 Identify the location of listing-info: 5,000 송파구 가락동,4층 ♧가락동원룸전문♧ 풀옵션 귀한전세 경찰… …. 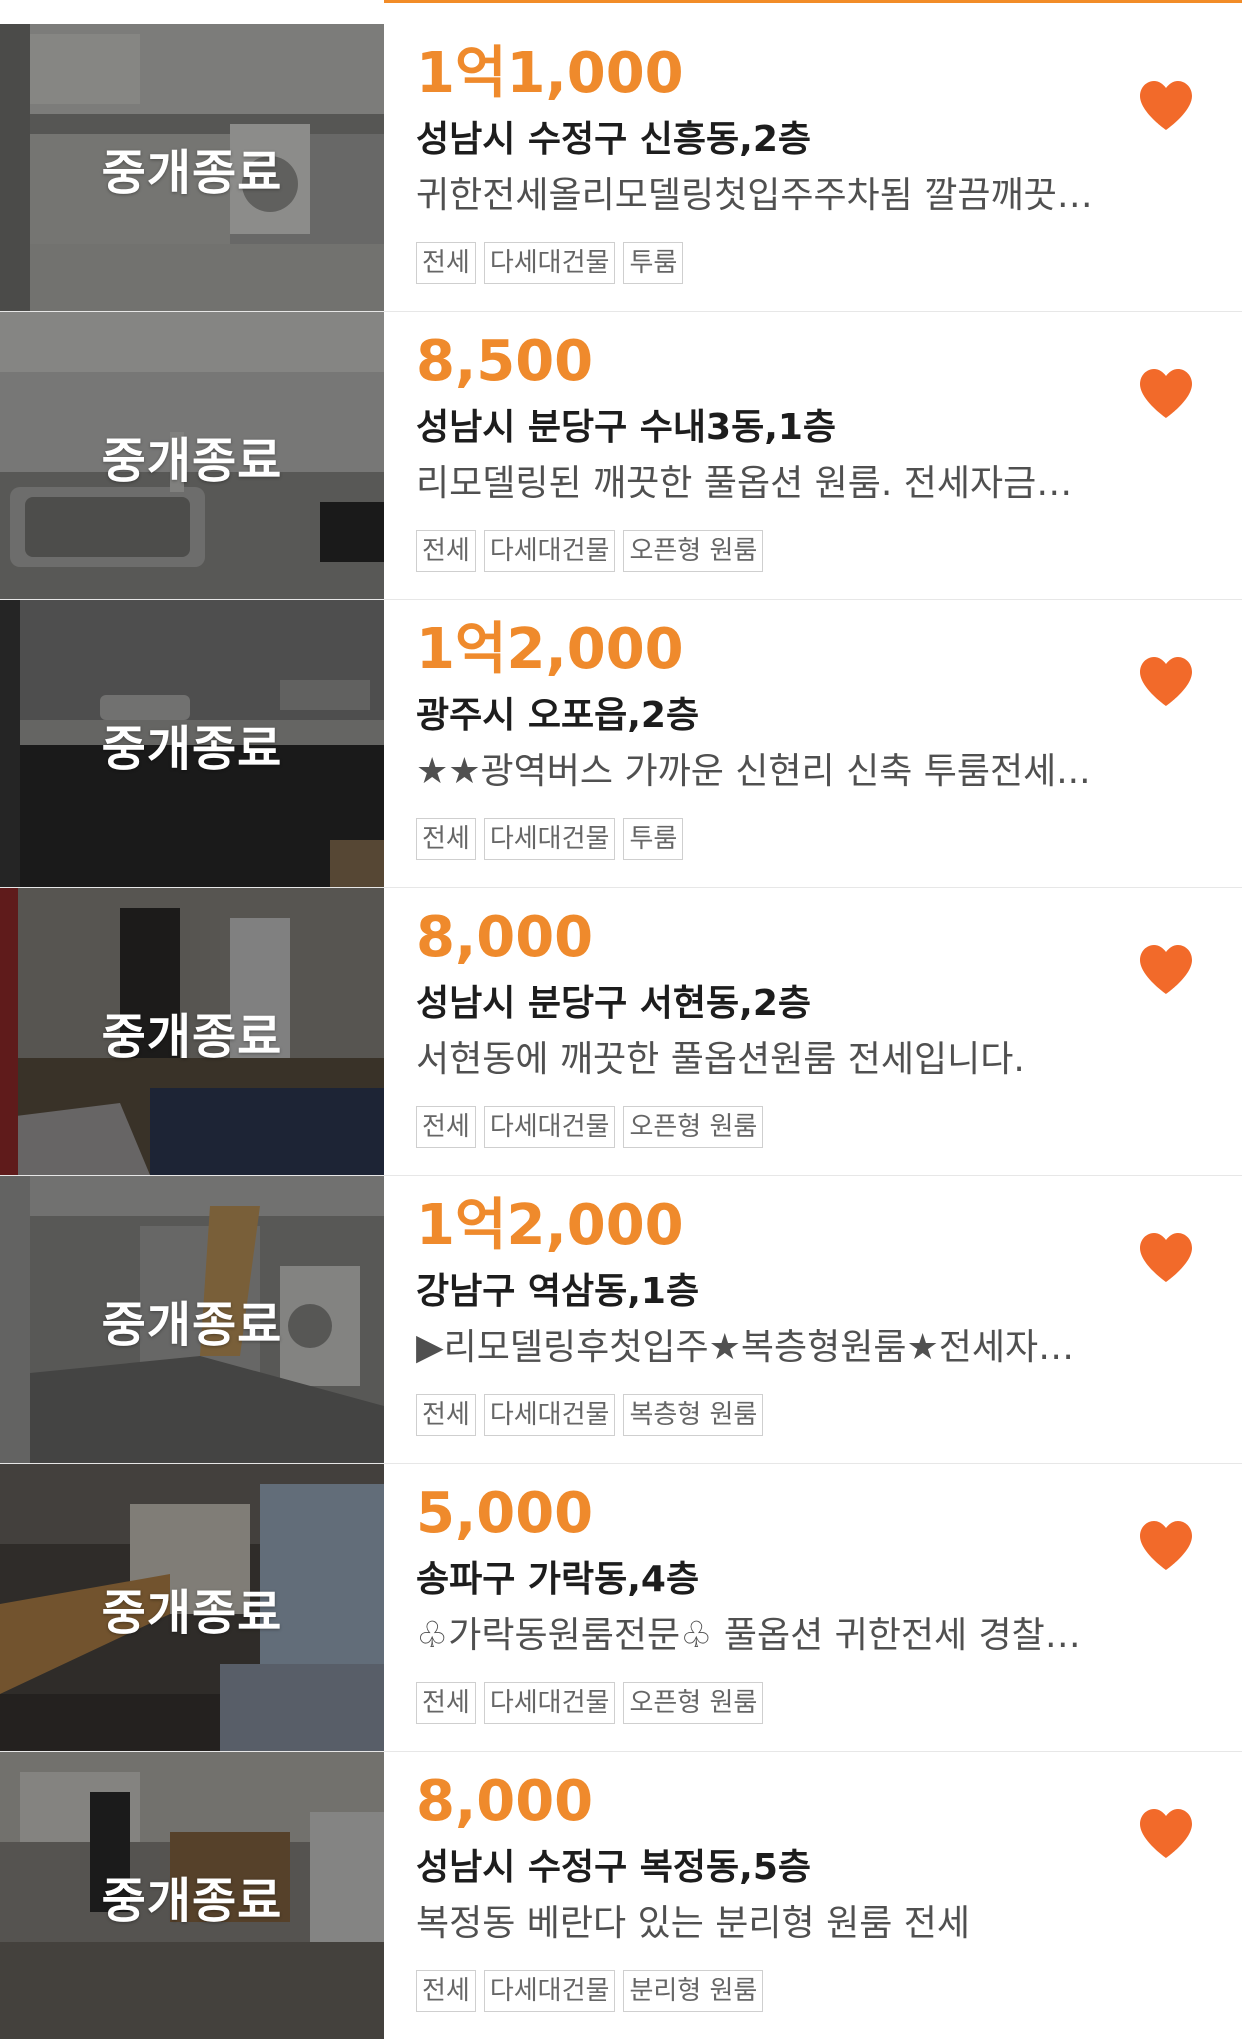
(796, 1607).